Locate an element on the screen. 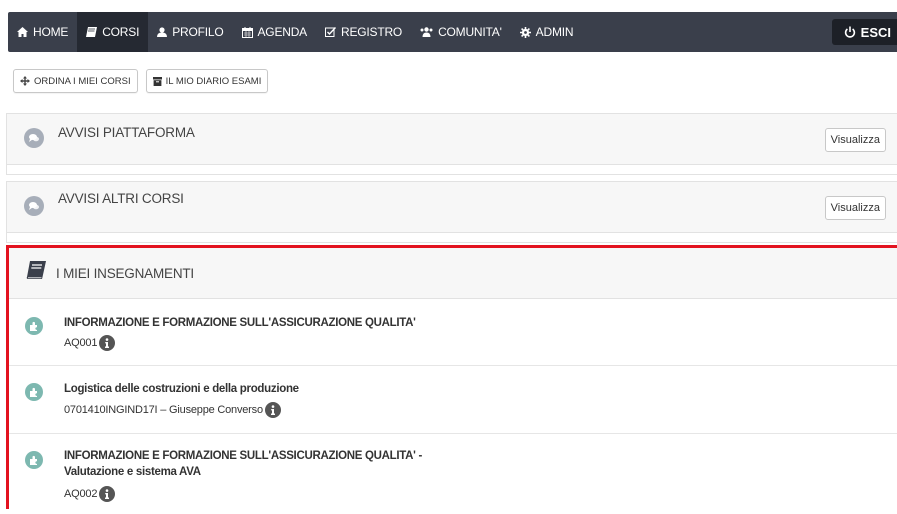 The height and width of the screenshot is (514, 897). panel-title: AVVISI PIATTAFORMA is located at coordinates (126, 132).